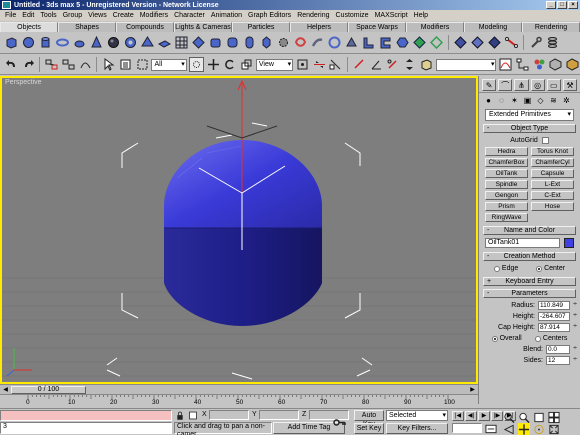  What do you see at coordinates (552, 195) in the screenshot?
I see `c-ext-button: C-Ext` at bounding box center [552, 195].